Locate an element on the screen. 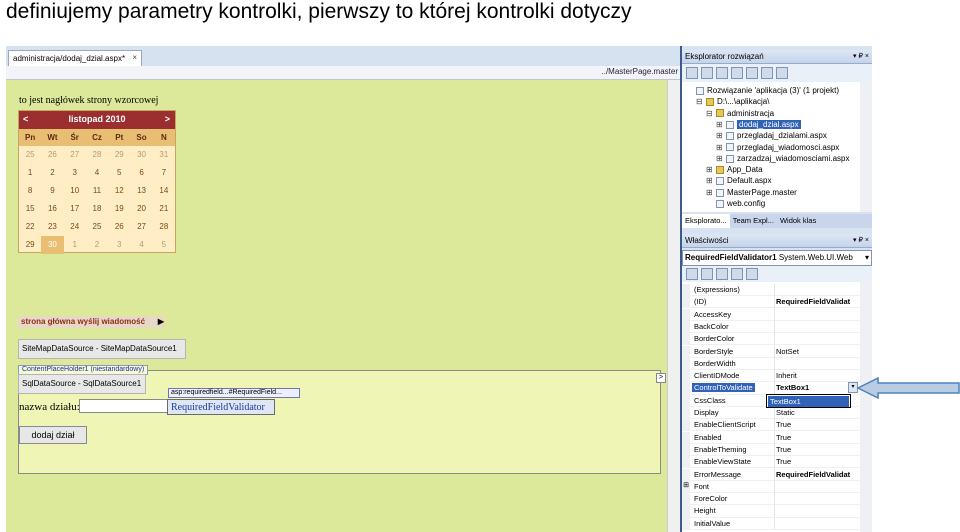 The height and width of the screenshot is (532, 960). calendar-day: 18 is located at coordinates (97, 209).